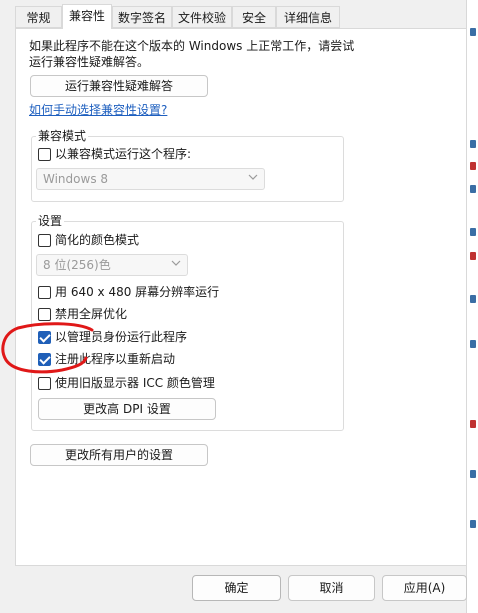 This screenshot has height=613, width=478. What do you see at coordinates (472, 306) in the screenshot?
I see `background-window-strip` at bounding box center [472, 306].